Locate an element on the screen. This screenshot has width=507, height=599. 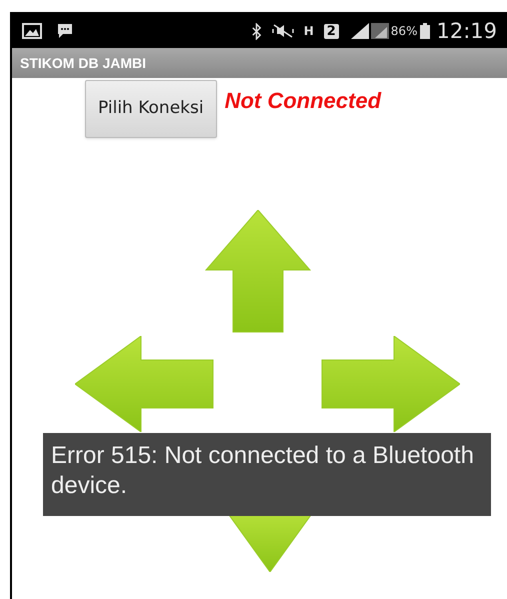
battery-icon is located at coordinates (425, 31).